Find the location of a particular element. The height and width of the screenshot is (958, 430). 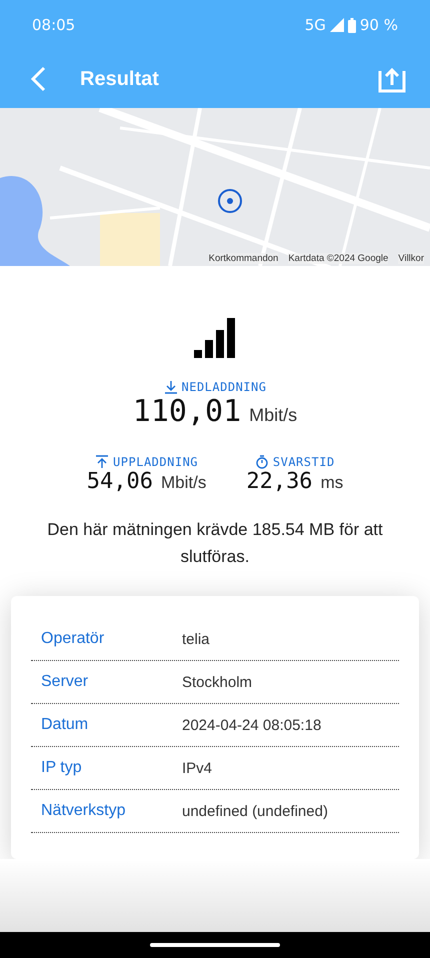

screen-title: Resultat is located at coordinates (120, 79).